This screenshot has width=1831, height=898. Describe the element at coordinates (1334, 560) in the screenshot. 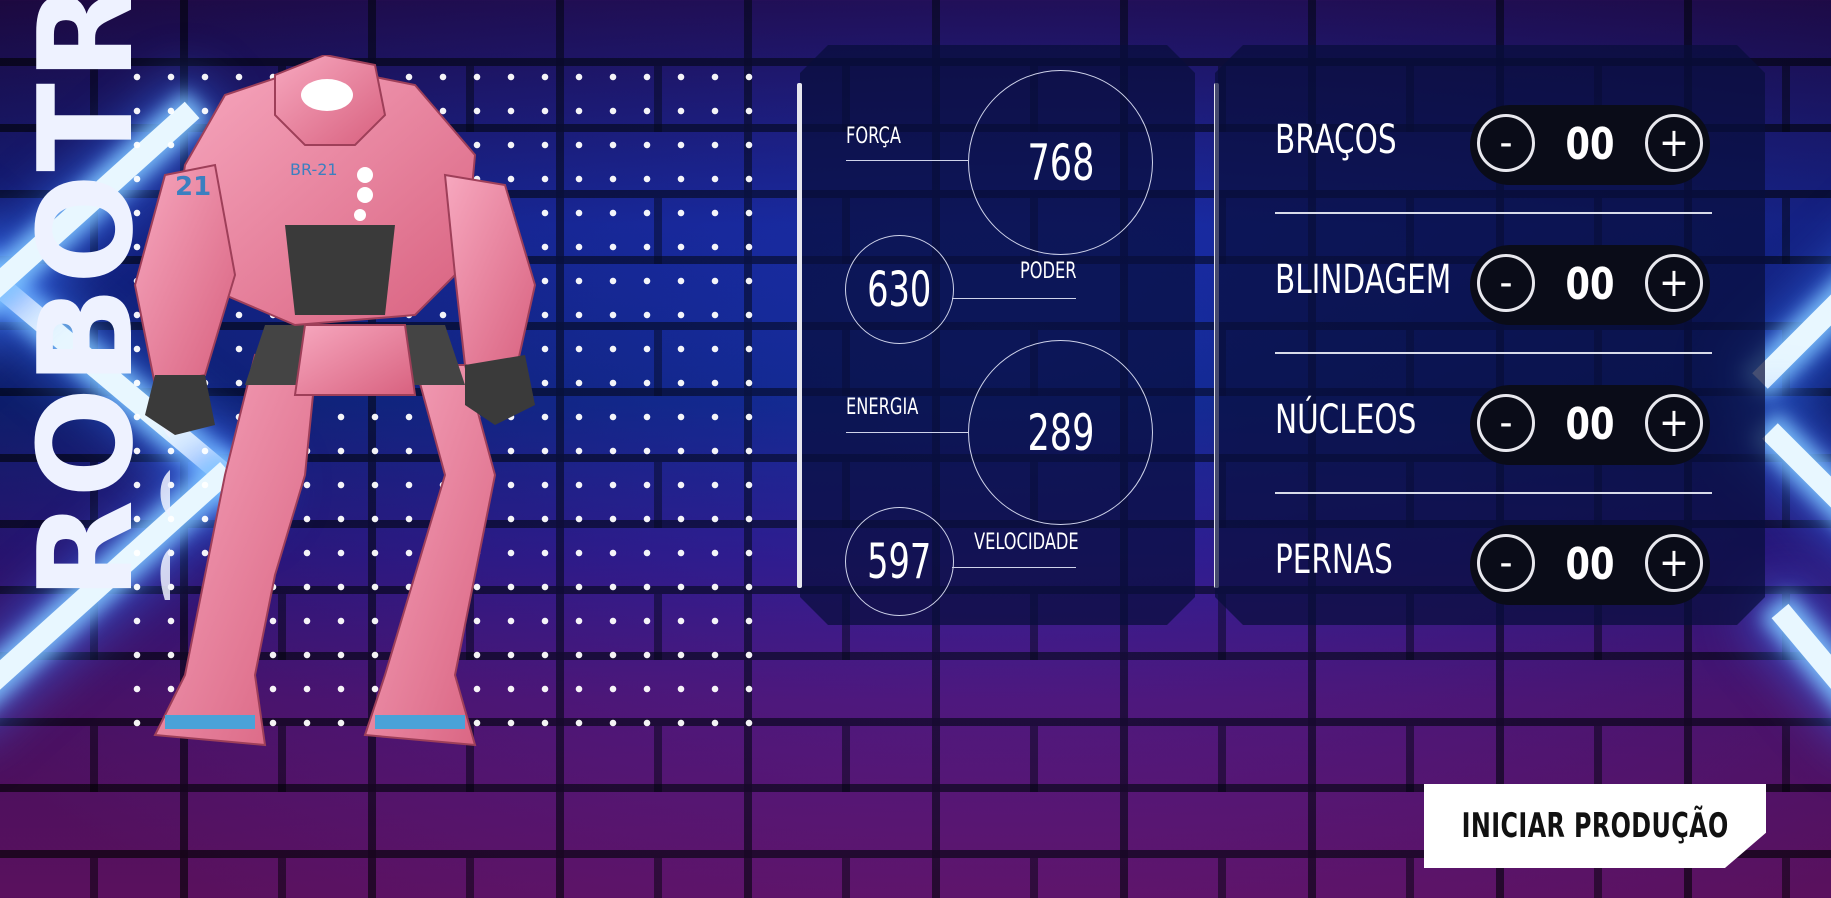

I see `part-label-pernas: PERNAS` at that location.